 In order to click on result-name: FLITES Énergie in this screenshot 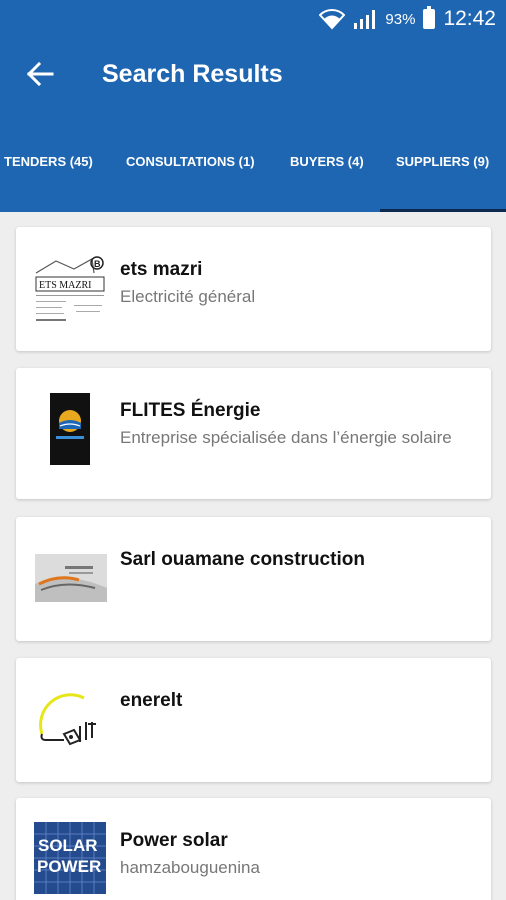, I will do `click(190, 410)`.